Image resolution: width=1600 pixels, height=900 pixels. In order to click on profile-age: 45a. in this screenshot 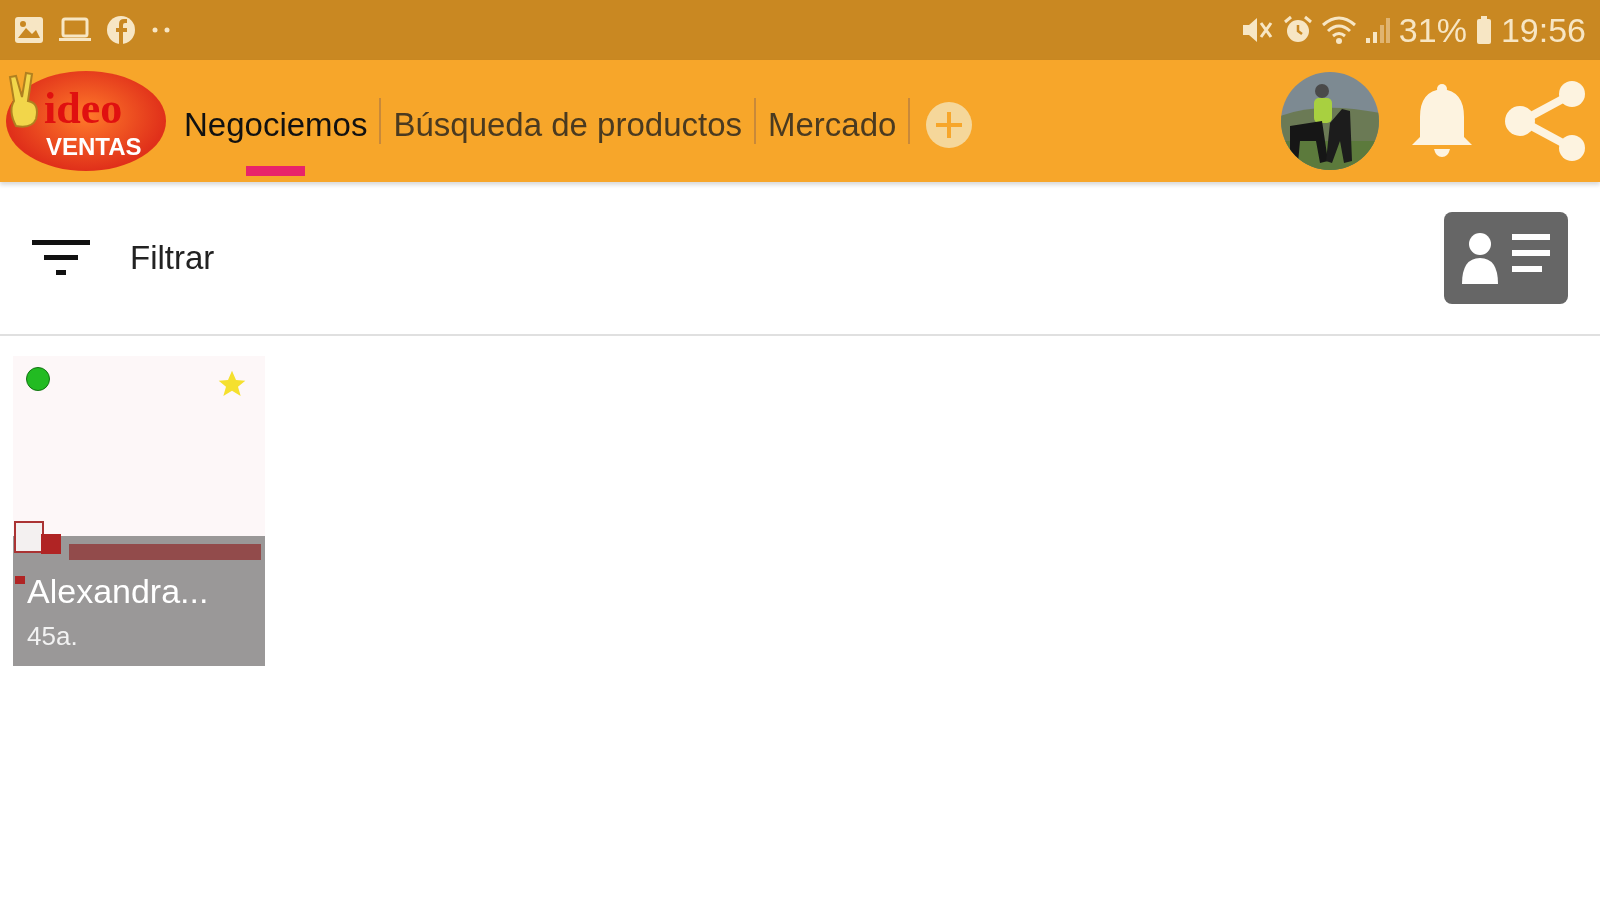, I will do `click(53, 636)`.